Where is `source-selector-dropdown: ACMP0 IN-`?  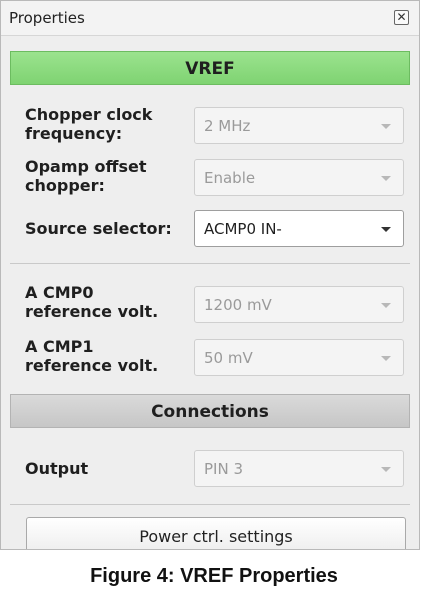
source-selector-dropdown: ACMP0 IN- is located at coordinates (299, 228).